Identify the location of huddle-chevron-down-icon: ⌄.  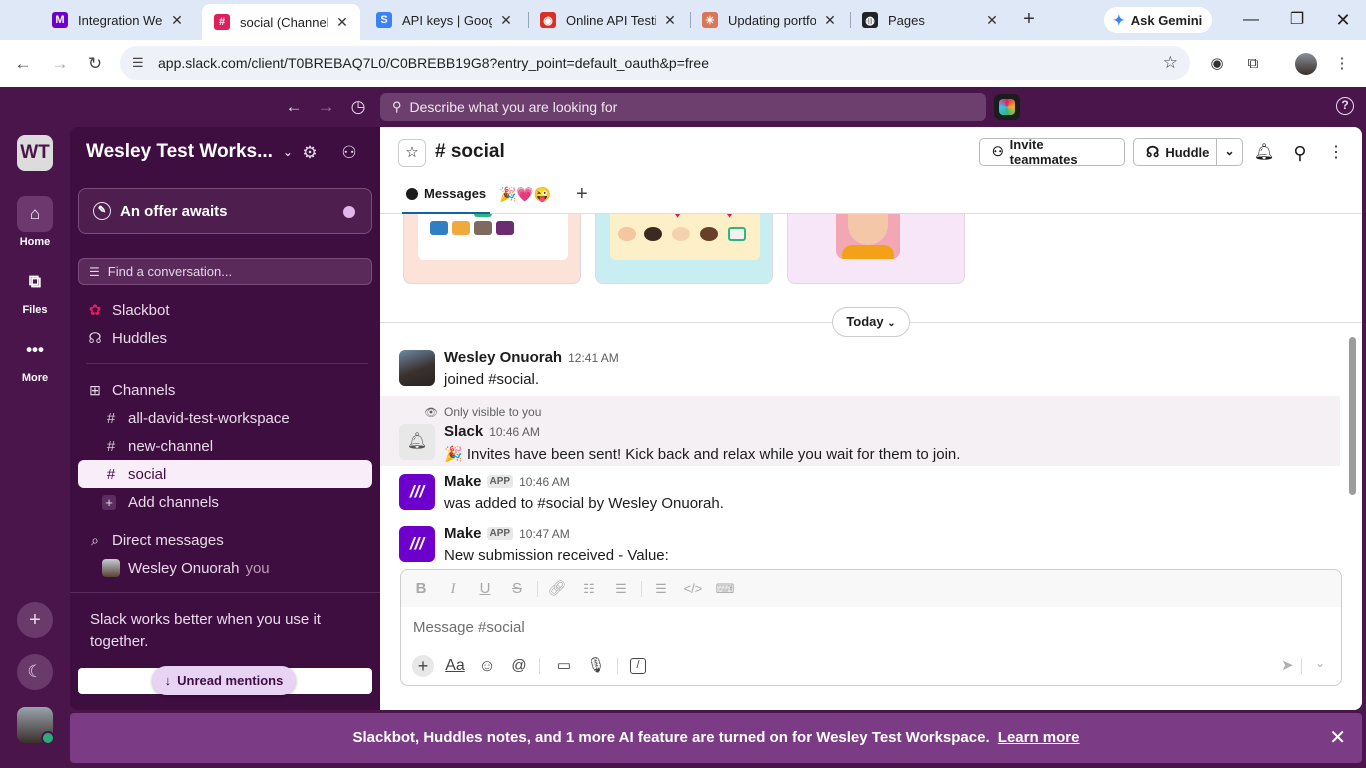
(1229, 152).